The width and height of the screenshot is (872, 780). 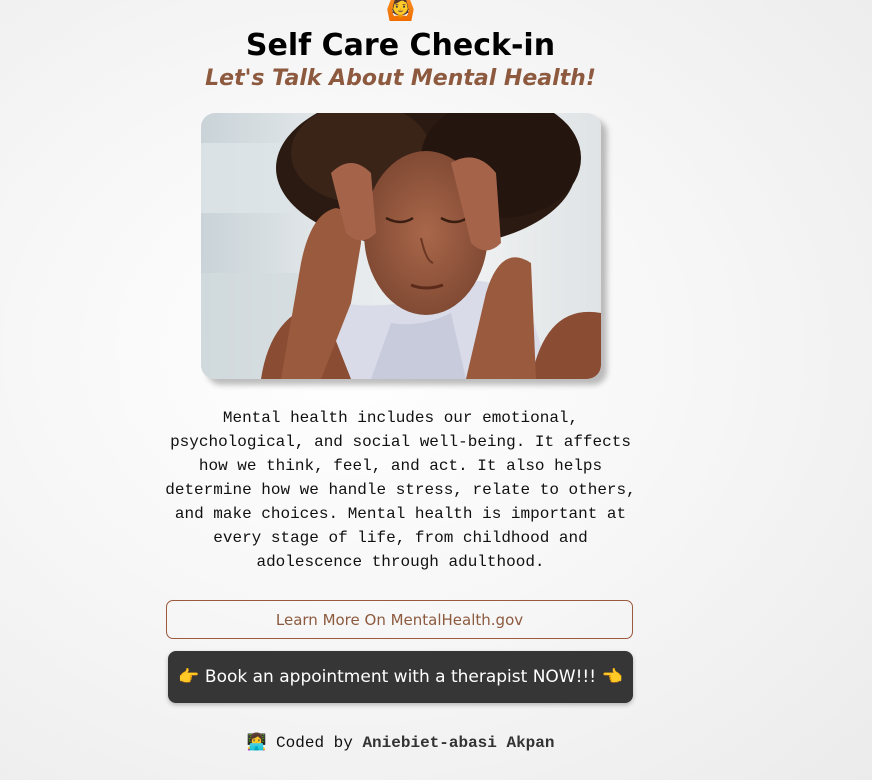 I want to click on technologist-emoji-icon: 👩‍💻, so click(x=256, y=743).